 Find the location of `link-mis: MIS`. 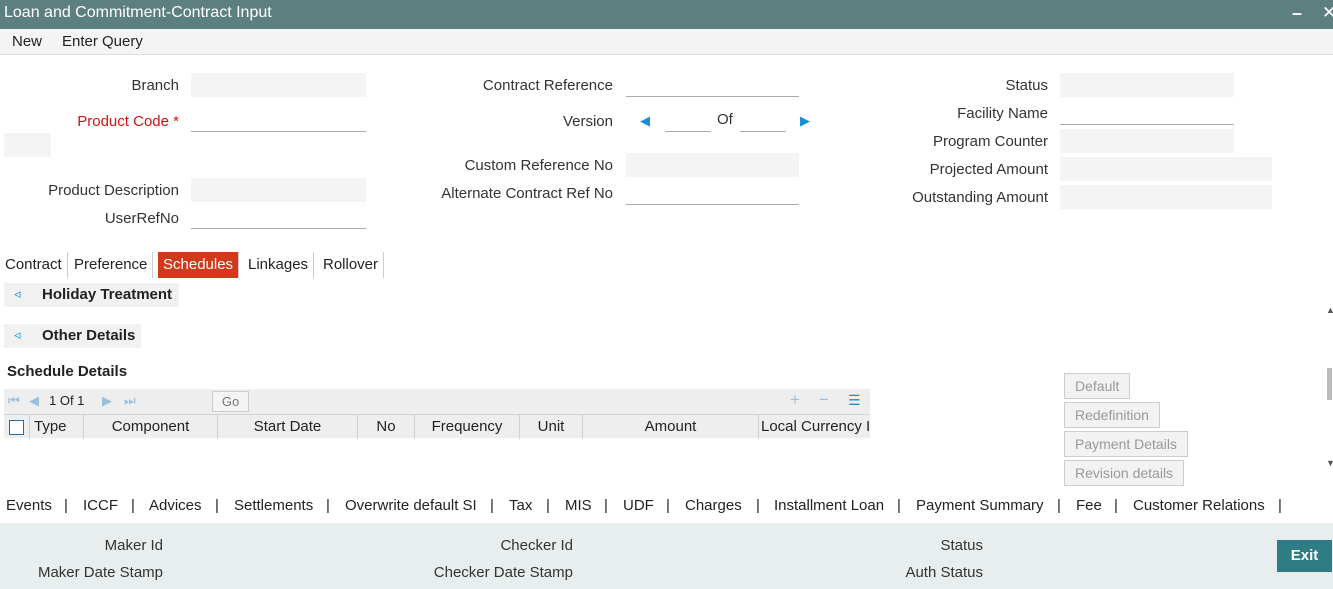

link-mis: MIS is located at coordinates (578, 505).